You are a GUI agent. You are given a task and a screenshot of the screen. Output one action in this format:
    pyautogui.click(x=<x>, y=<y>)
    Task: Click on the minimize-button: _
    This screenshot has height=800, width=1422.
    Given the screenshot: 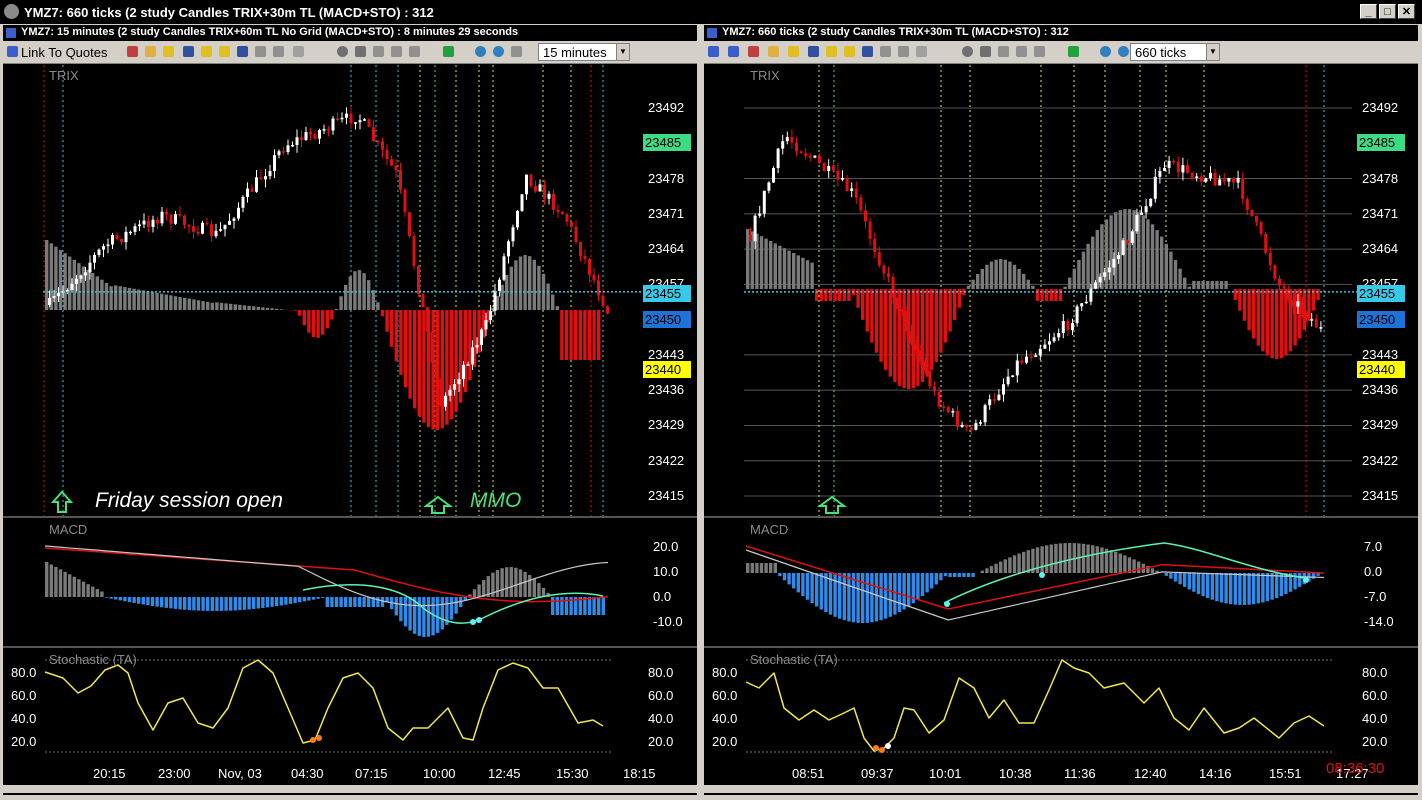 What is the action you would take?
    pyautogui.click(x=1368, y=11)
    